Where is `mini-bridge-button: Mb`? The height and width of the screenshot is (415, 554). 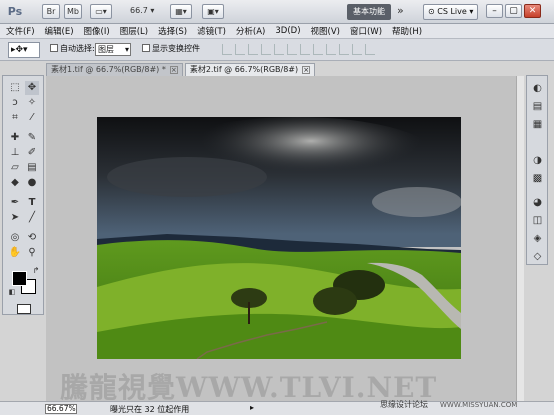
mini-bridge-button: Mb is located at coordinates (73, 11).